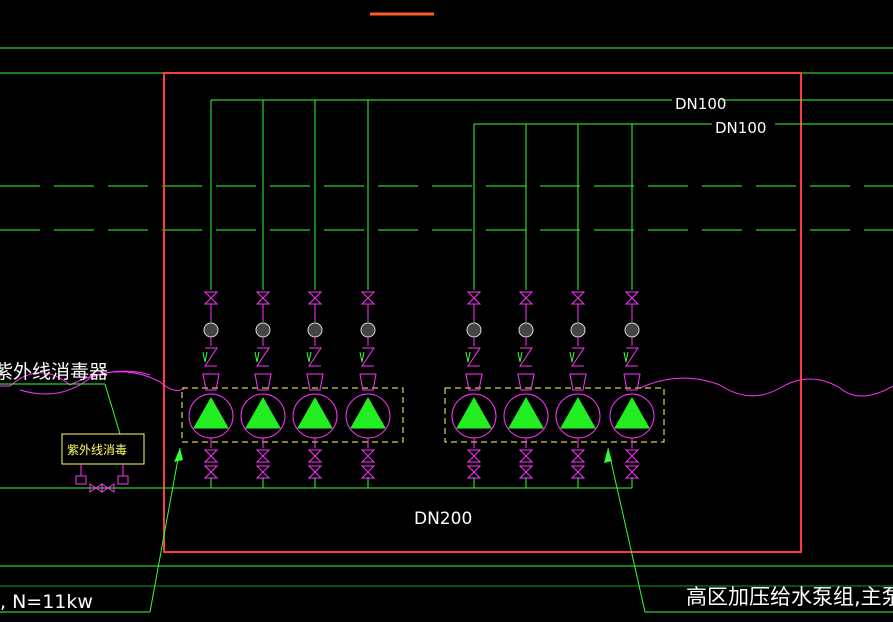 The width and height of the screenshot is (893, 622). Describe the element at coordinates (740, 128) in the screenshot. I see `label-dn100-b: DN100` at that location.